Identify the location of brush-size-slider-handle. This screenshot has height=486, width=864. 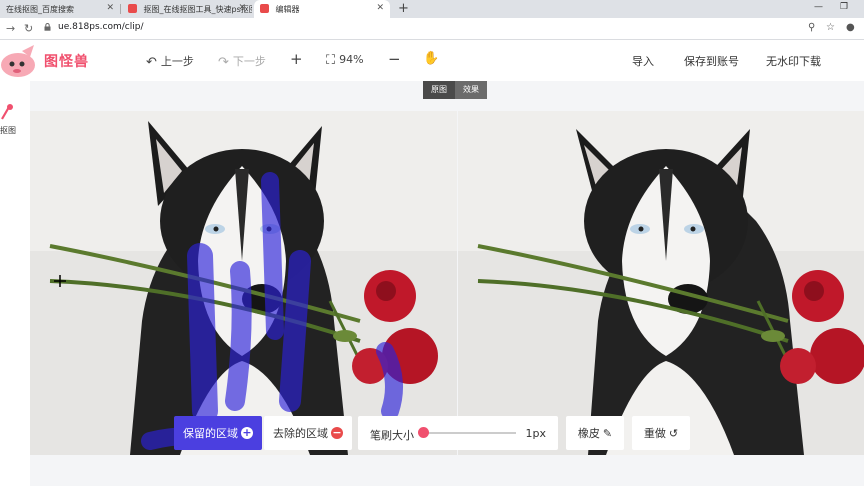
(423, 432).